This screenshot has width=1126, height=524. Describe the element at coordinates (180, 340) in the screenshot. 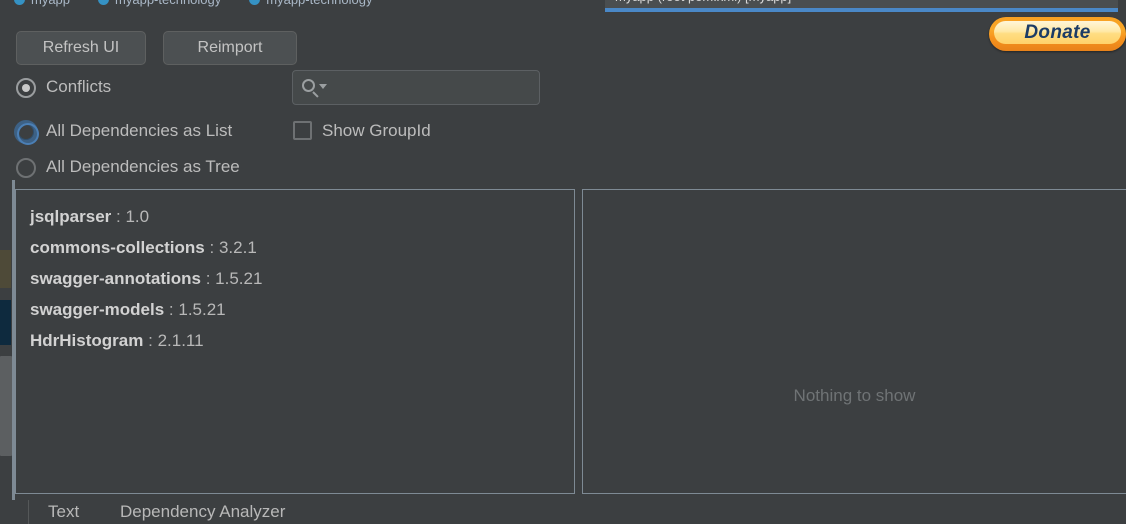

I see `dependency-version: 2.1.11` at that location.